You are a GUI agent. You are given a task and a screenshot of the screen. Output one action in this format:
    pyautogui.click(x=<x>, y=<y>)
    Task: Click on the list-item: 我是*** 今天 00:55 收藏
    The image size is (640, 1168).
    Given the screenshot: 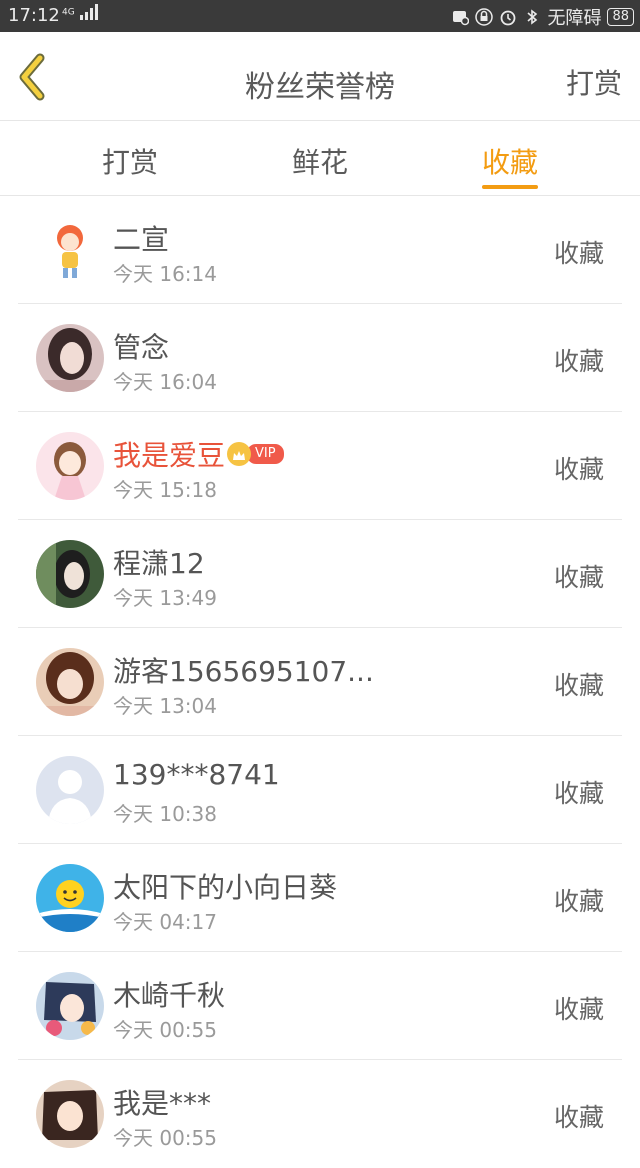 What is the action you would take?
    pyautogui.click(x=320, y=1114)
    